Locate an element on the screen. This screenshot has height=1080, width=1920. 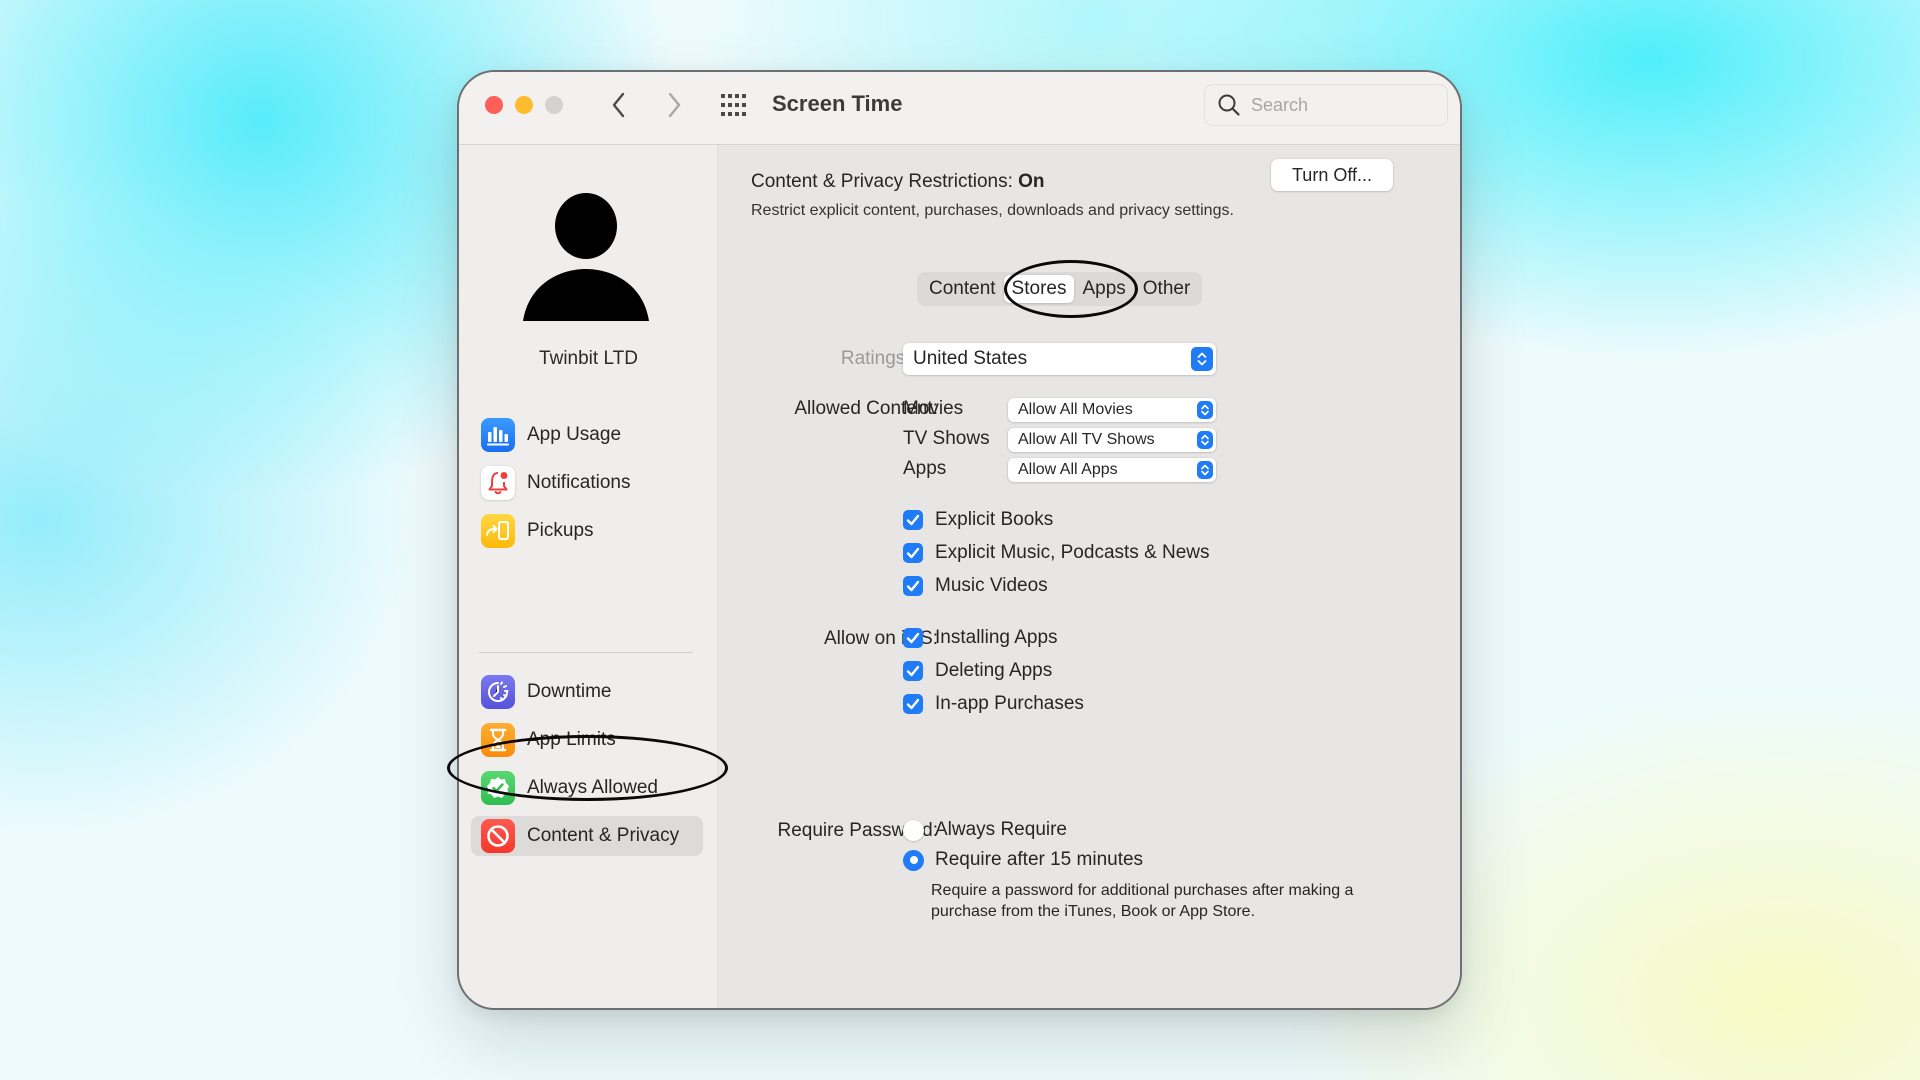
checkmark-badge-icon is located at coordinates (498, 788).